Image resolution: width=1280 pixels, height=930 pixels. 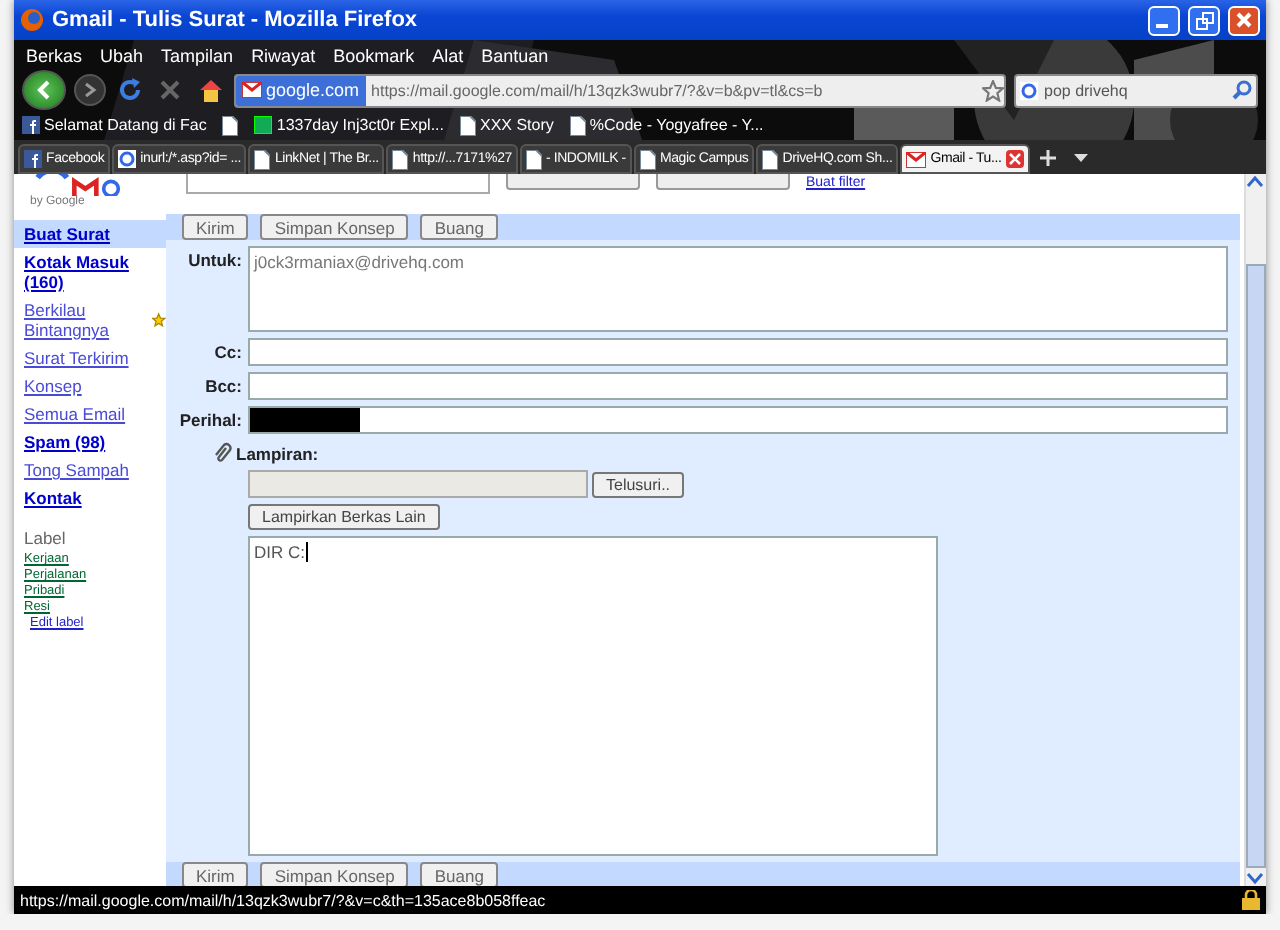 What do you see at coordinates (305, 420) in the screenshot?
I see `redaction-bar` at bounding box center [305, 420].